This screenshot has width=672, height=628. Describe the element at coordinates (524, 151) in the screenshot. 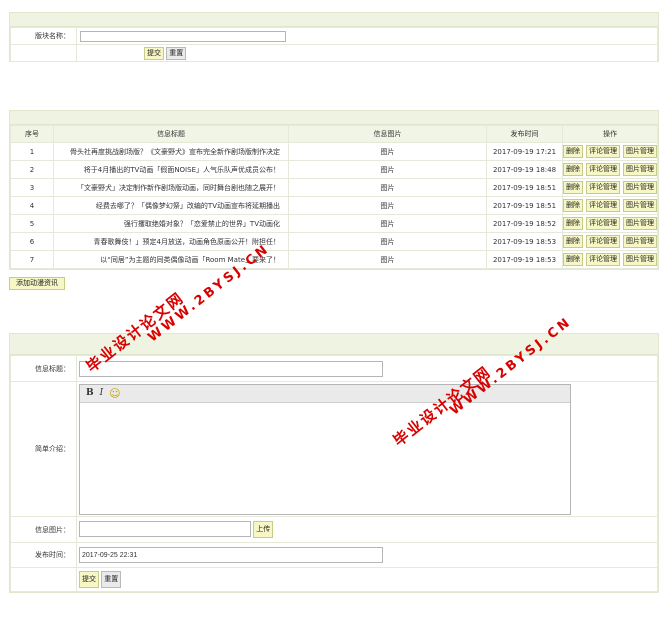

I see `row-time: 2017-09-19 17:21` at that location.